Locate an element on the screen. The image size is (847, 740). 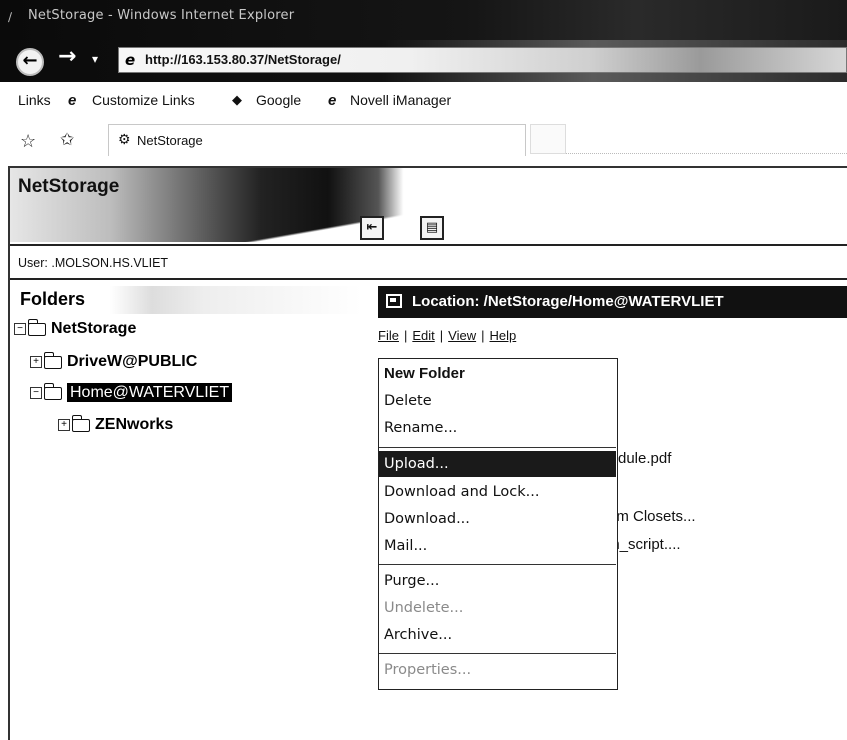
tabs-bar: ☆ ✩ ⚙ NetStorage is located at coordinates (423, 141).